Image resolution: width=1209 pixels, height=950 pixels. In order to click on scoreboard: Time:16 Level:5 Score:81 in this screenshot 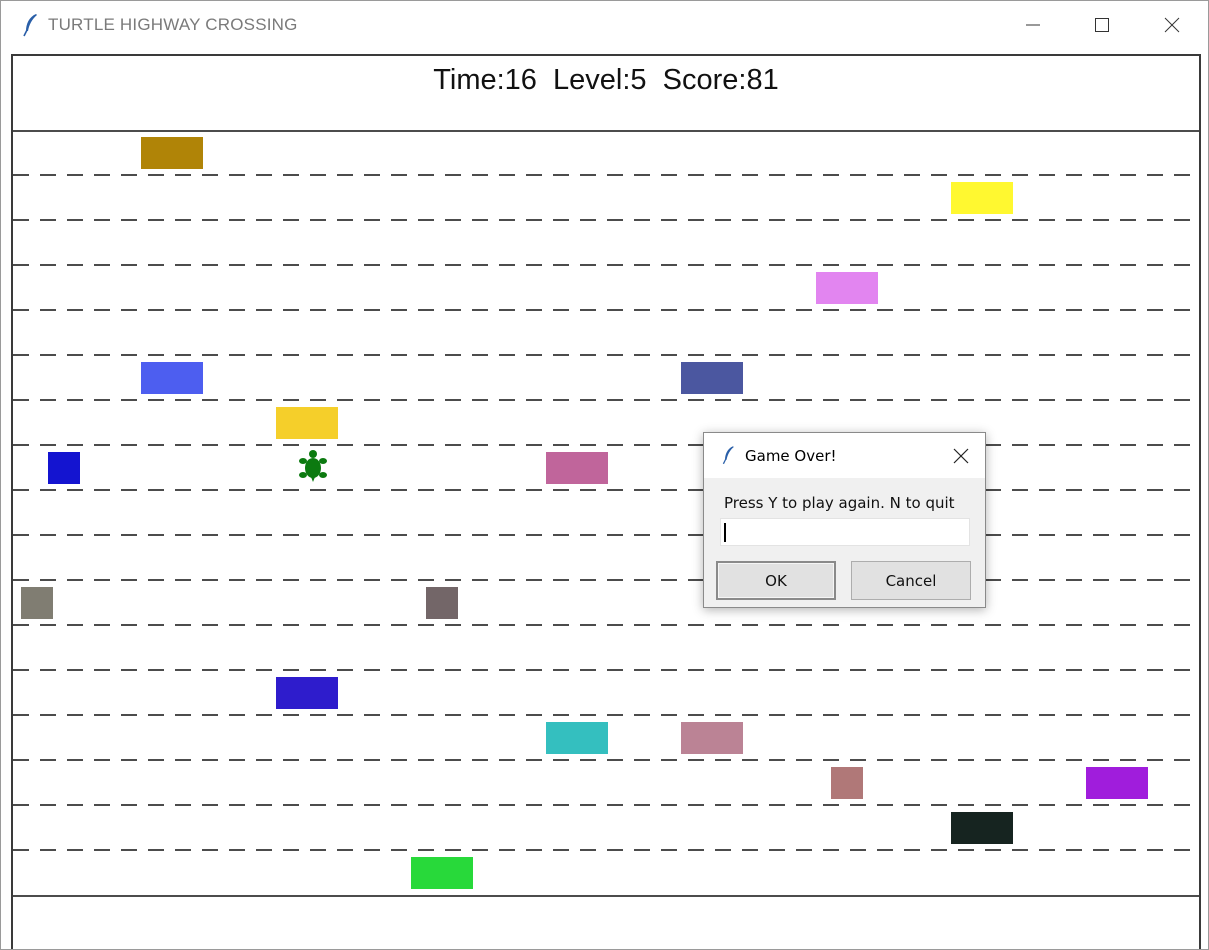, I will do `click(606, 80)`.